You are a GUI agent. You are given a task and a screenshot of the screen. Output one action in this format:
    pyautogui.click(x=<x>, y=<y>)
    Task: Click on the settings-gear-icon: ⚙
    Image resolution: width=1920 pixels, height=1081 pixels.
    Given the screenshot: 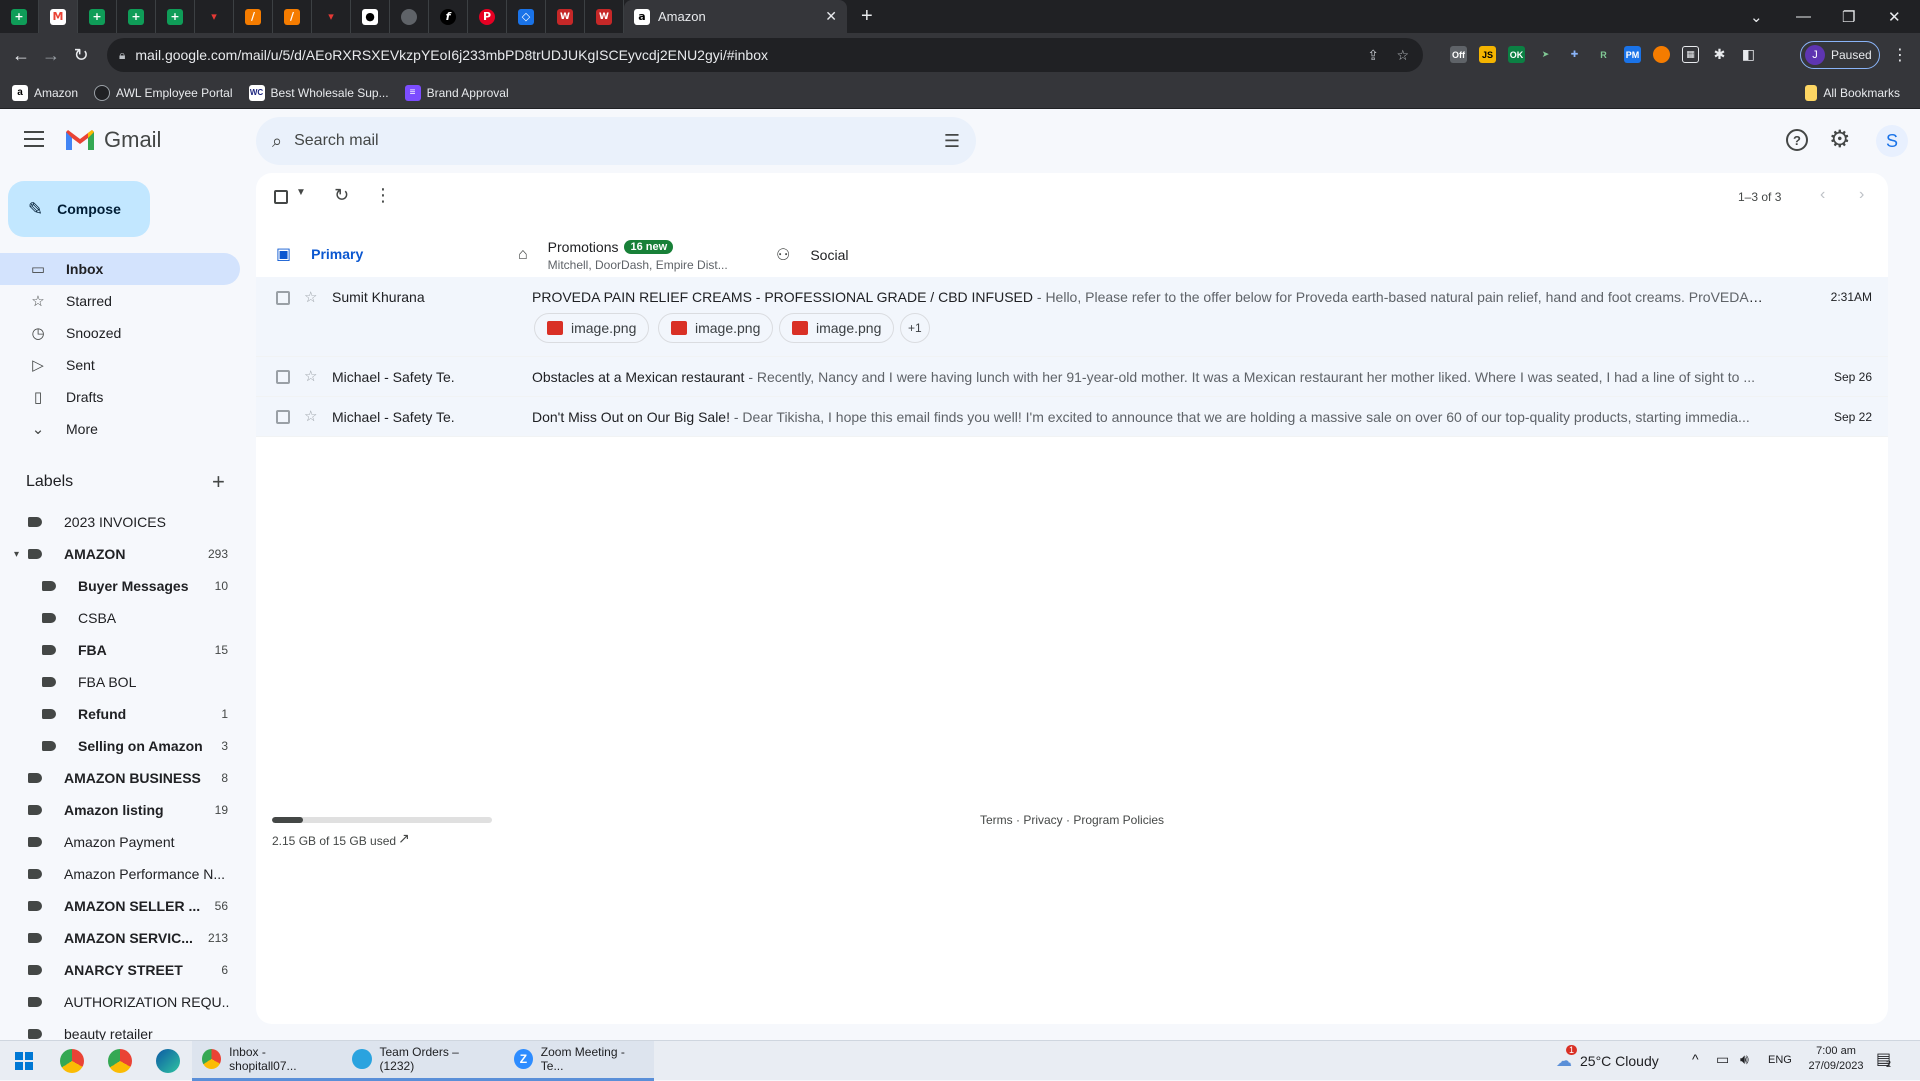 What is the action you would take?
    pyautogui.click(x=1840, y=139)
    